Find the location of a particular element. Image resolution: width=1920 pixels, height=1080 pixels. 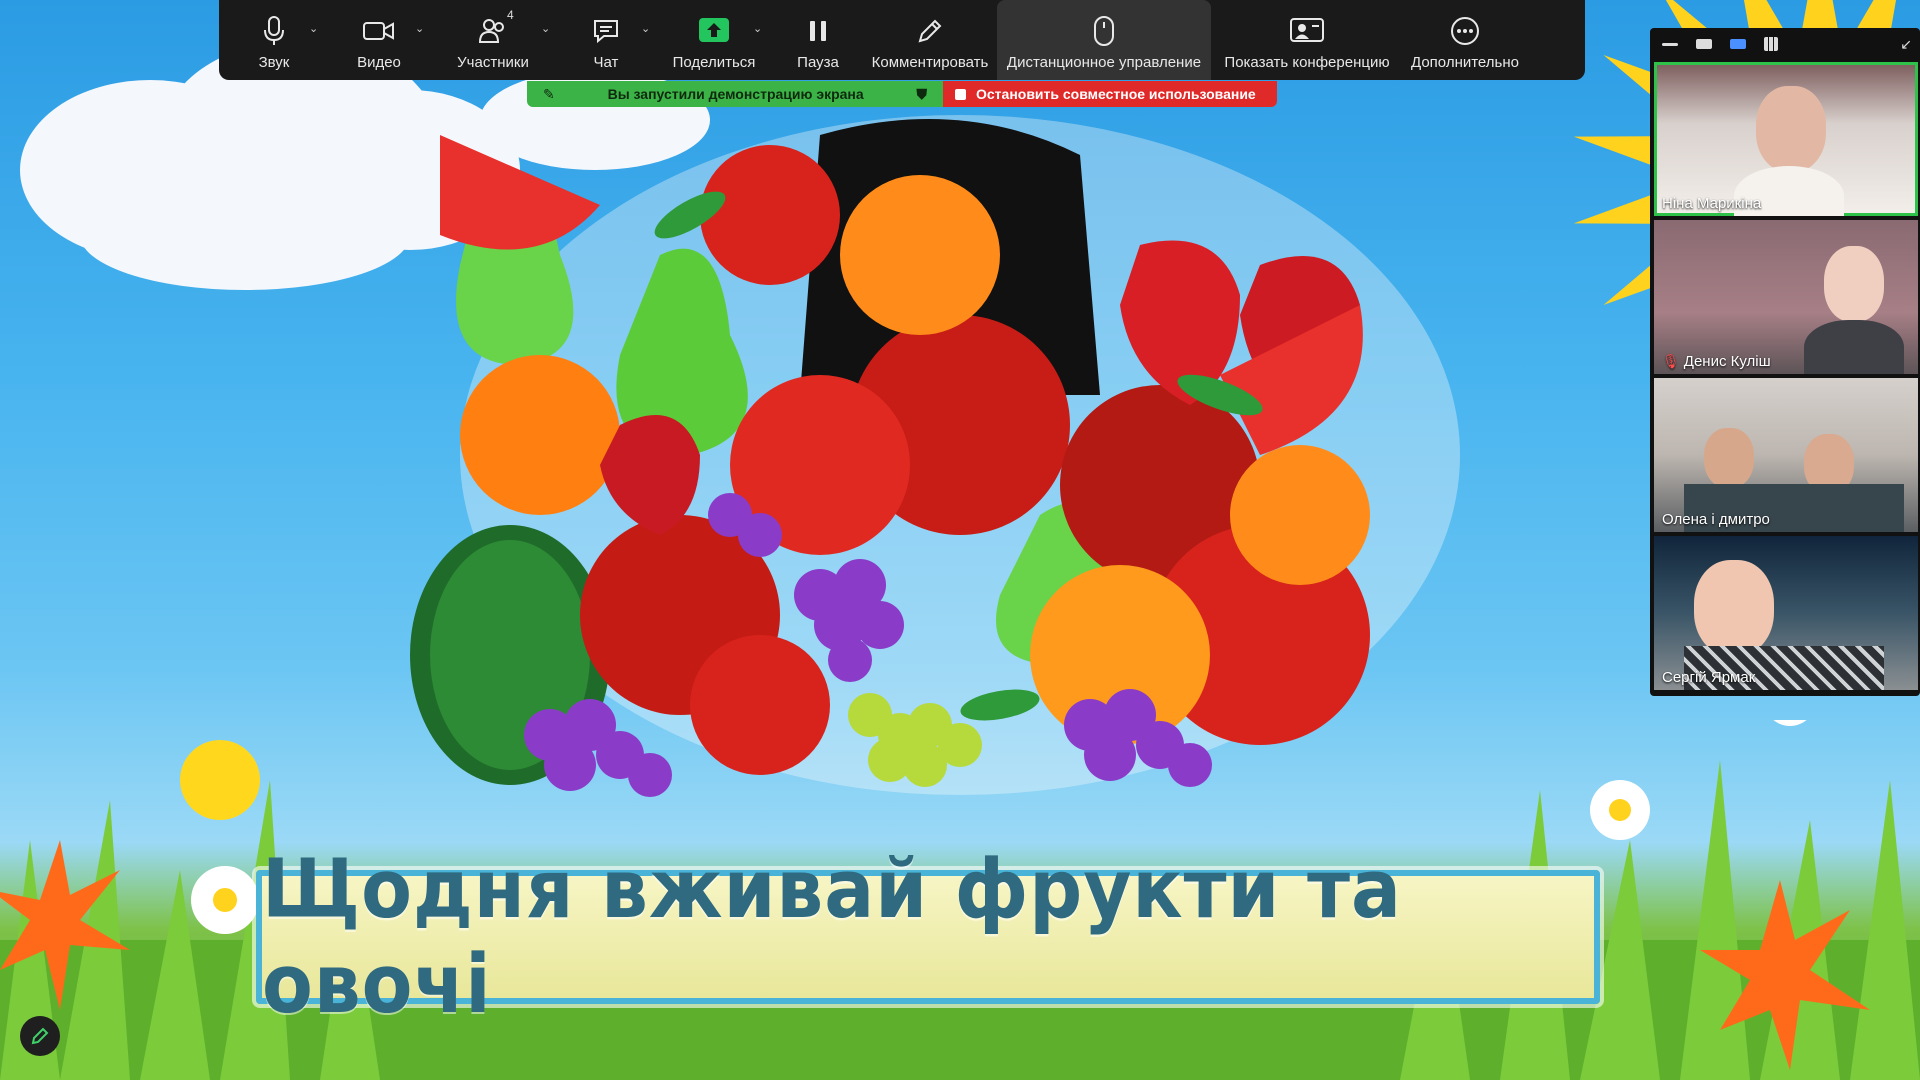

more-label: Дополнительно is located at coordinates (1465, 62).